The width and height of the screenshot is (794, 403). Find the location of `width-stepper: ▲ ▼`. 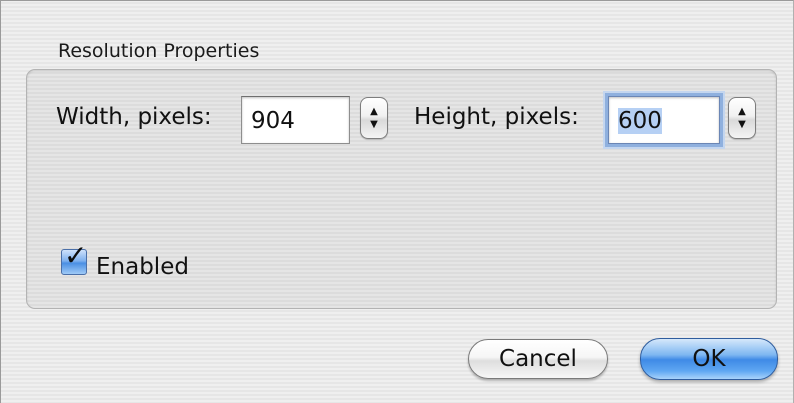

width-stepper: ▲ ▼ is located at coordinates (374, 118).